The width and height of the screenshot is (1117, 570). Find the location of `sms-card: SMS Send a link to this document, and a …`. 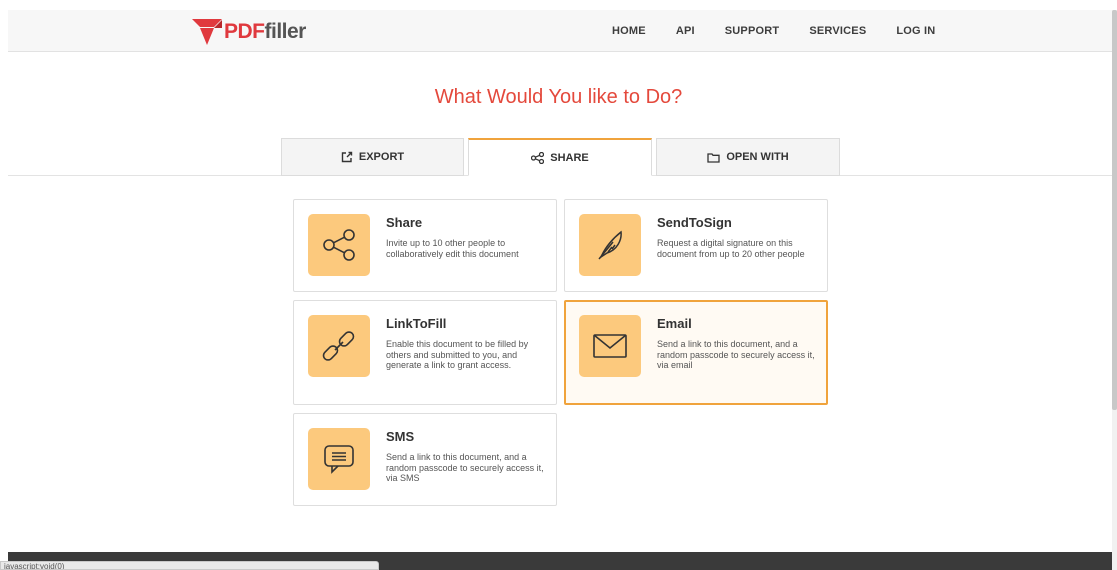

sms-card: SMS Send a link to this document, and a … is located at coordinates (425, 459).